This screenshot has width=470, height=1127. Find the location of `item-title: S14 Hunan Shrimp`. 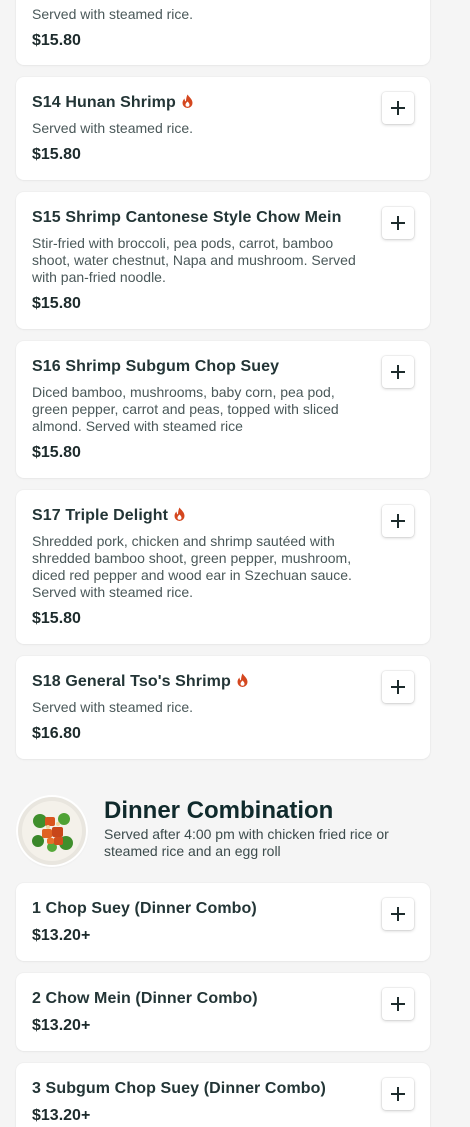

item-title: S14 Hunan Shrimp is located at coordinates (112, 103).